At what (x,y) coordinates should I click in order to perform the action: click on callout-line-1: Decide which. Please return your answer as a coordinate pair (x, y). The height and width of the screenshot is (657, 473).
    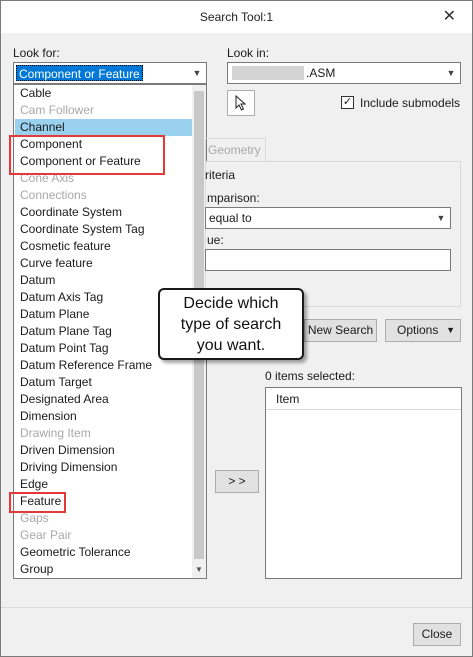
    Looking at the image, I should click on (231, 303).